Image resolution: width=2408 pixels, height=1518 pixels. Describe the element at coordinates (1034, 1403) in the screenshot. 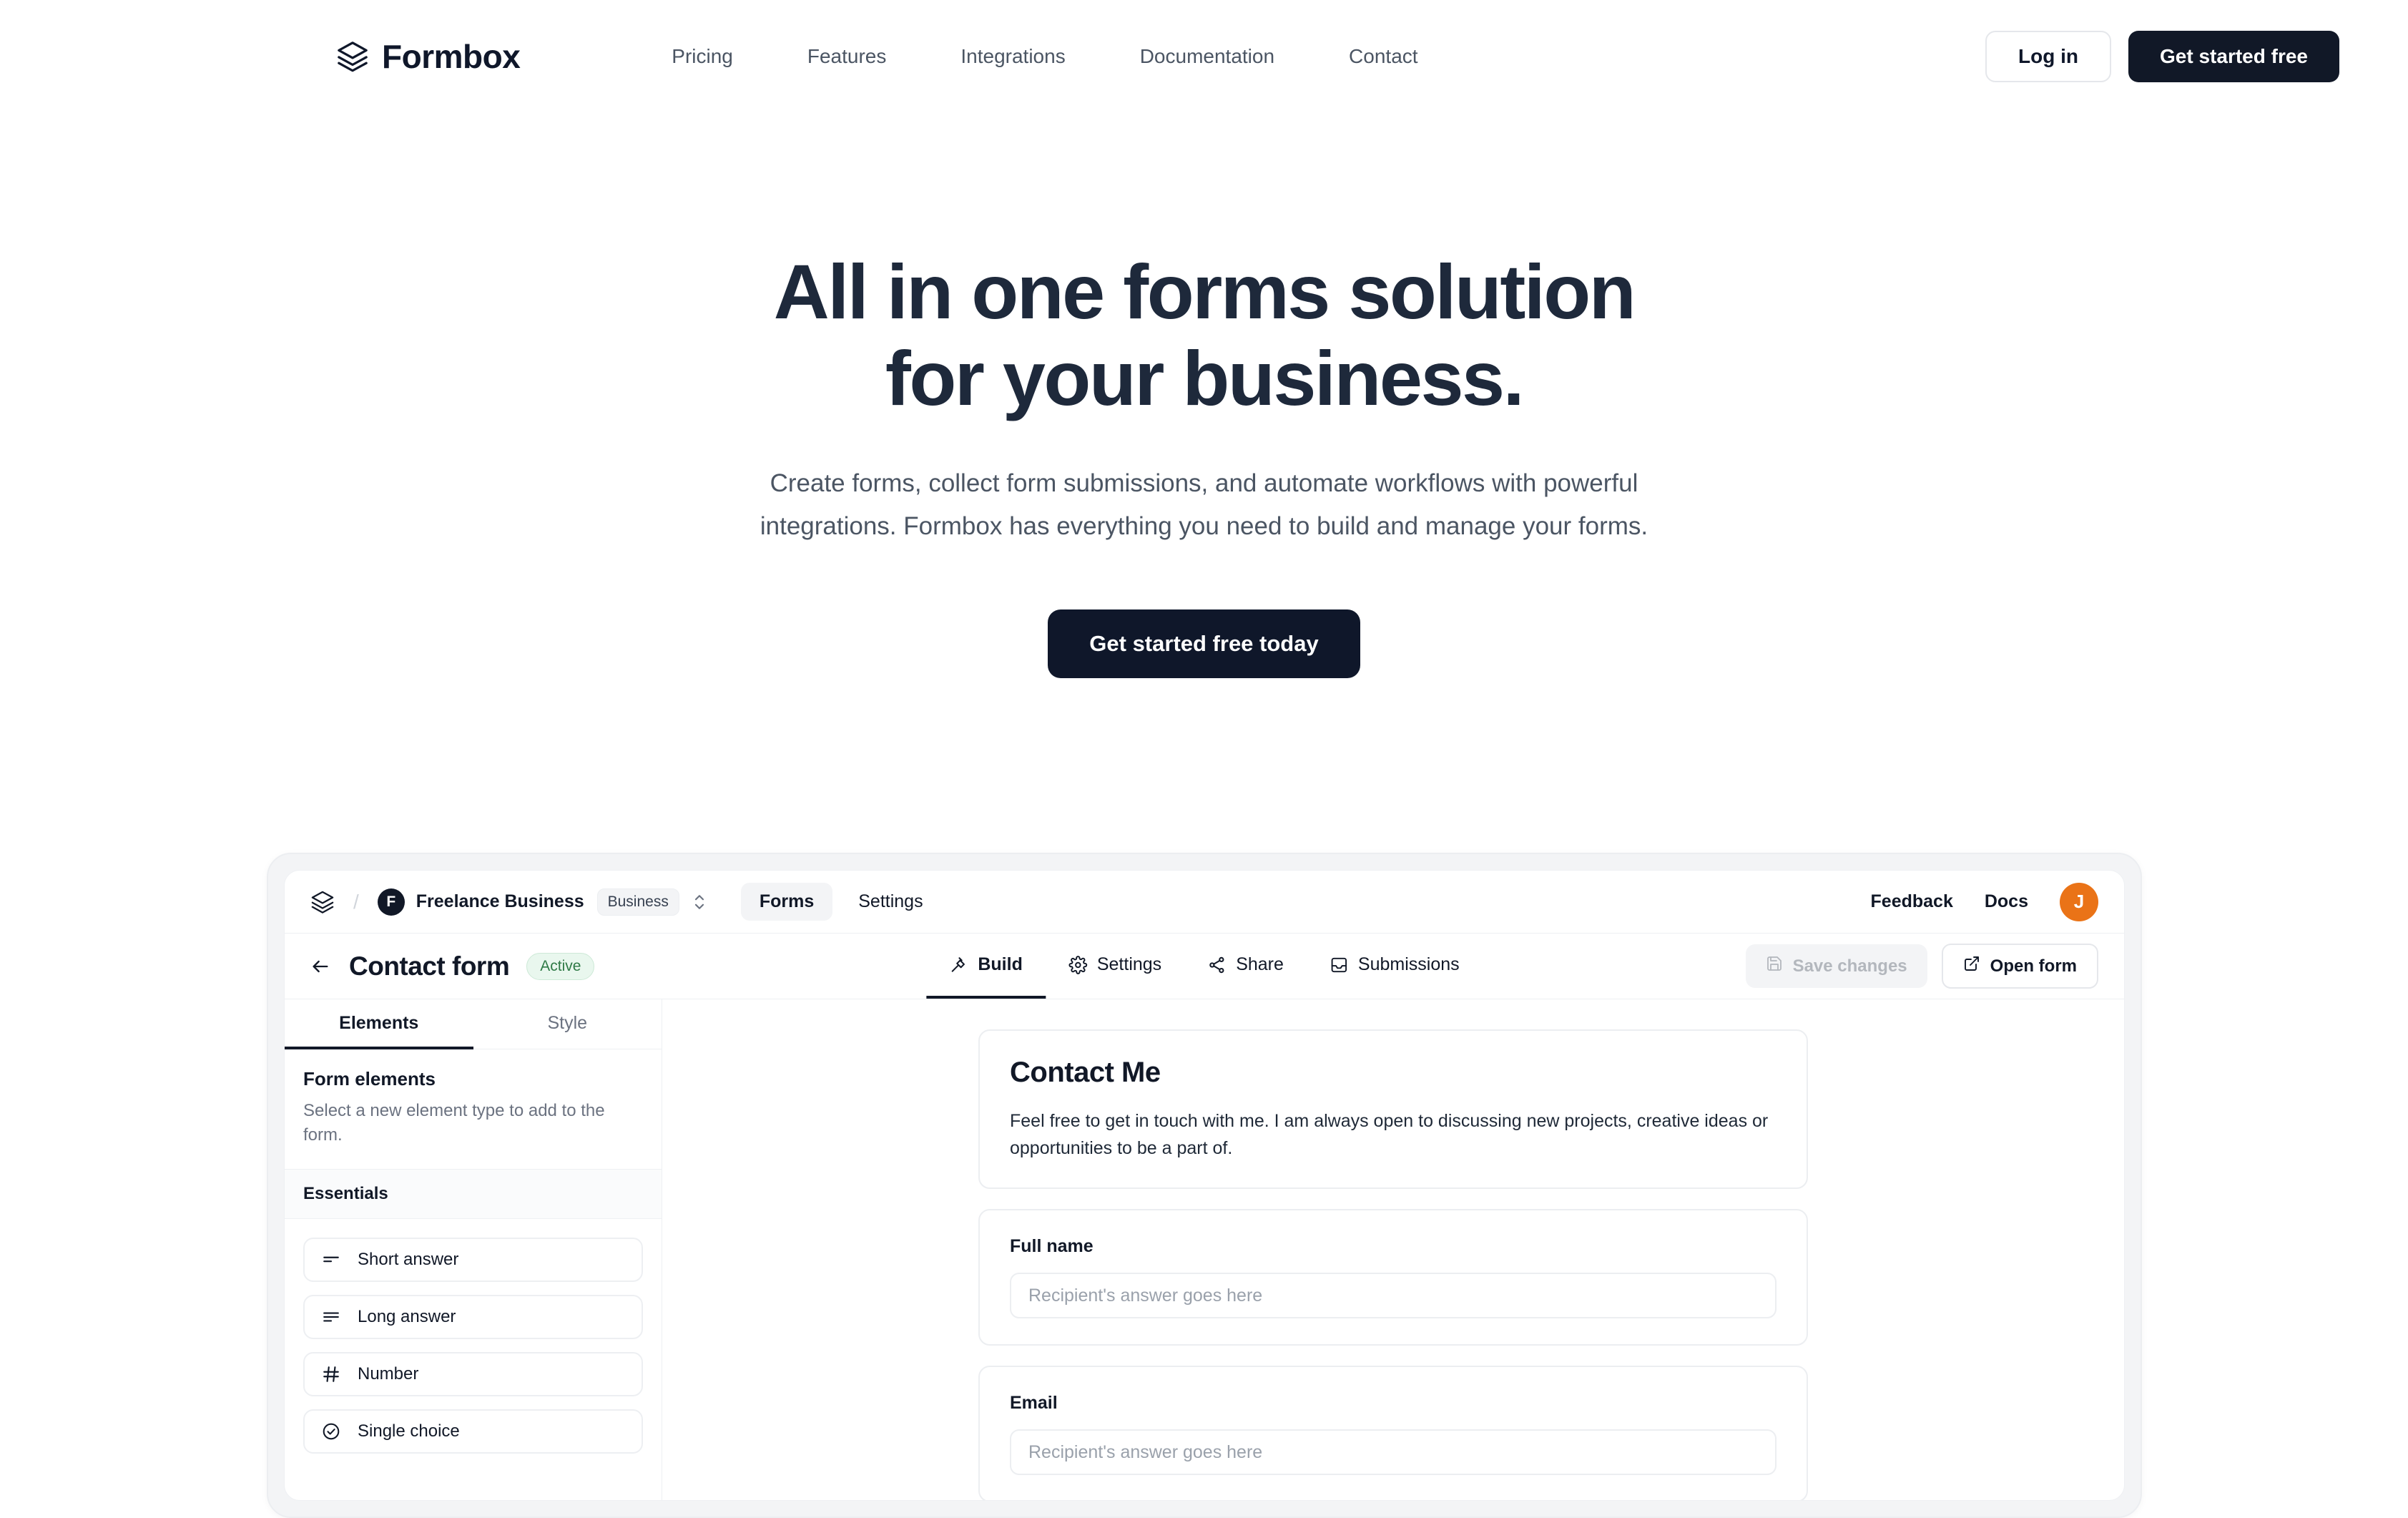

I see `field-label: Email` at that location.